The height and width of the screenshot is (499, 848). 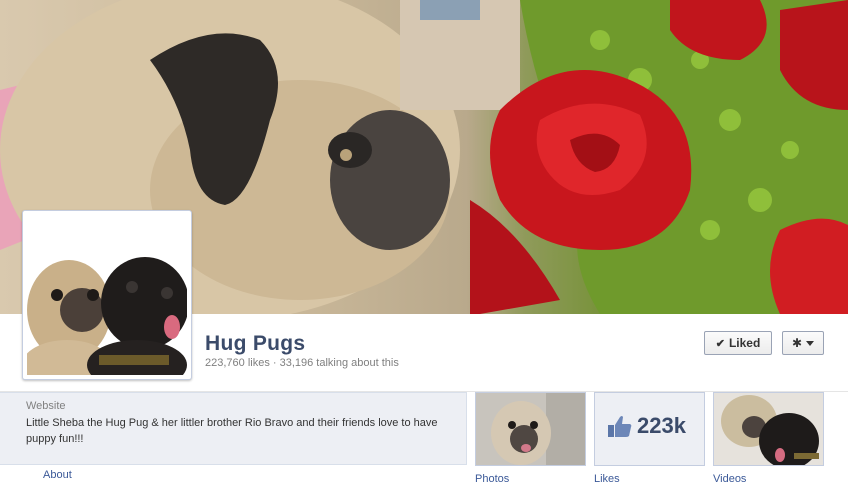 What do you see at coordinates (661, 425) in the screenshot?
I see `likes-count: 223k` at bounding box center [661, 425].